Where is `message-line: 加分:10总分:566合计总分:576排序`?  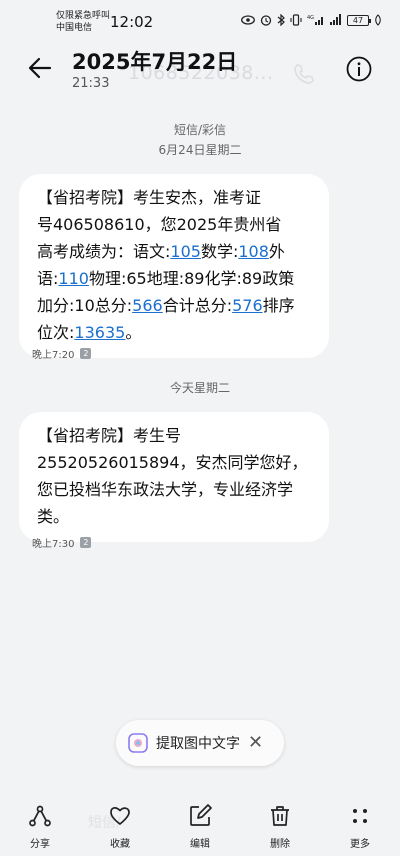 message-line: 加分:10总分:566合计总分:576排序 is located at coordinates (166, 305).